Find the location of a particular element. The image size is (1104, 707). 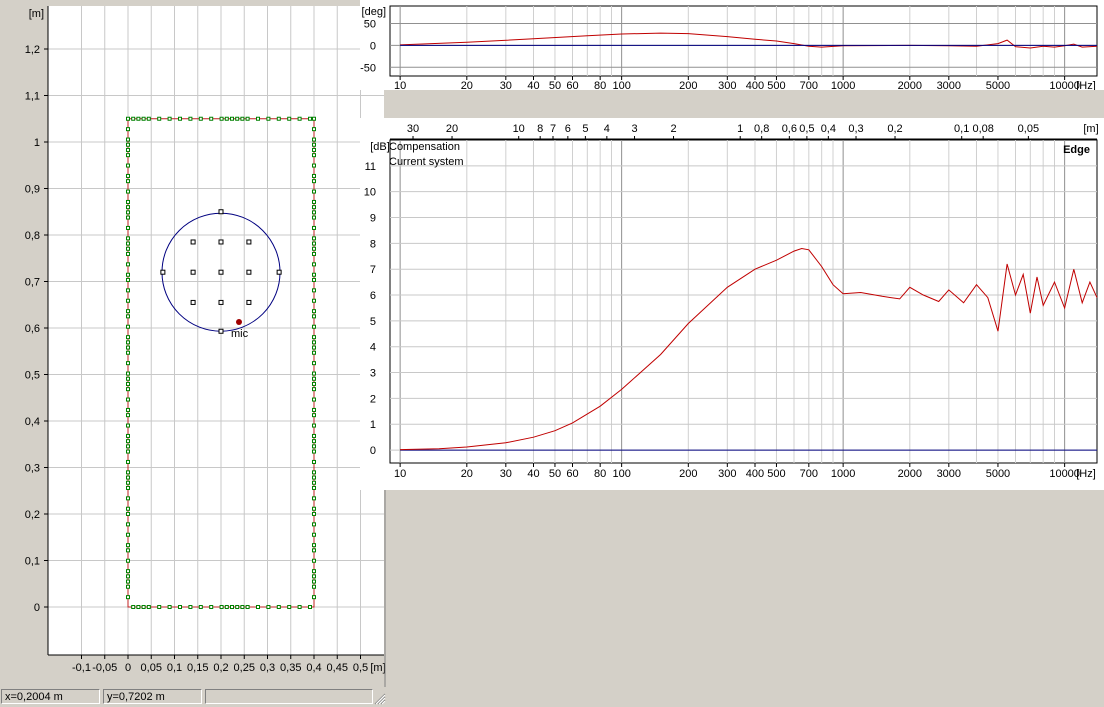

phase-y-tick-label: 0 is located at coordinates (373, 46).